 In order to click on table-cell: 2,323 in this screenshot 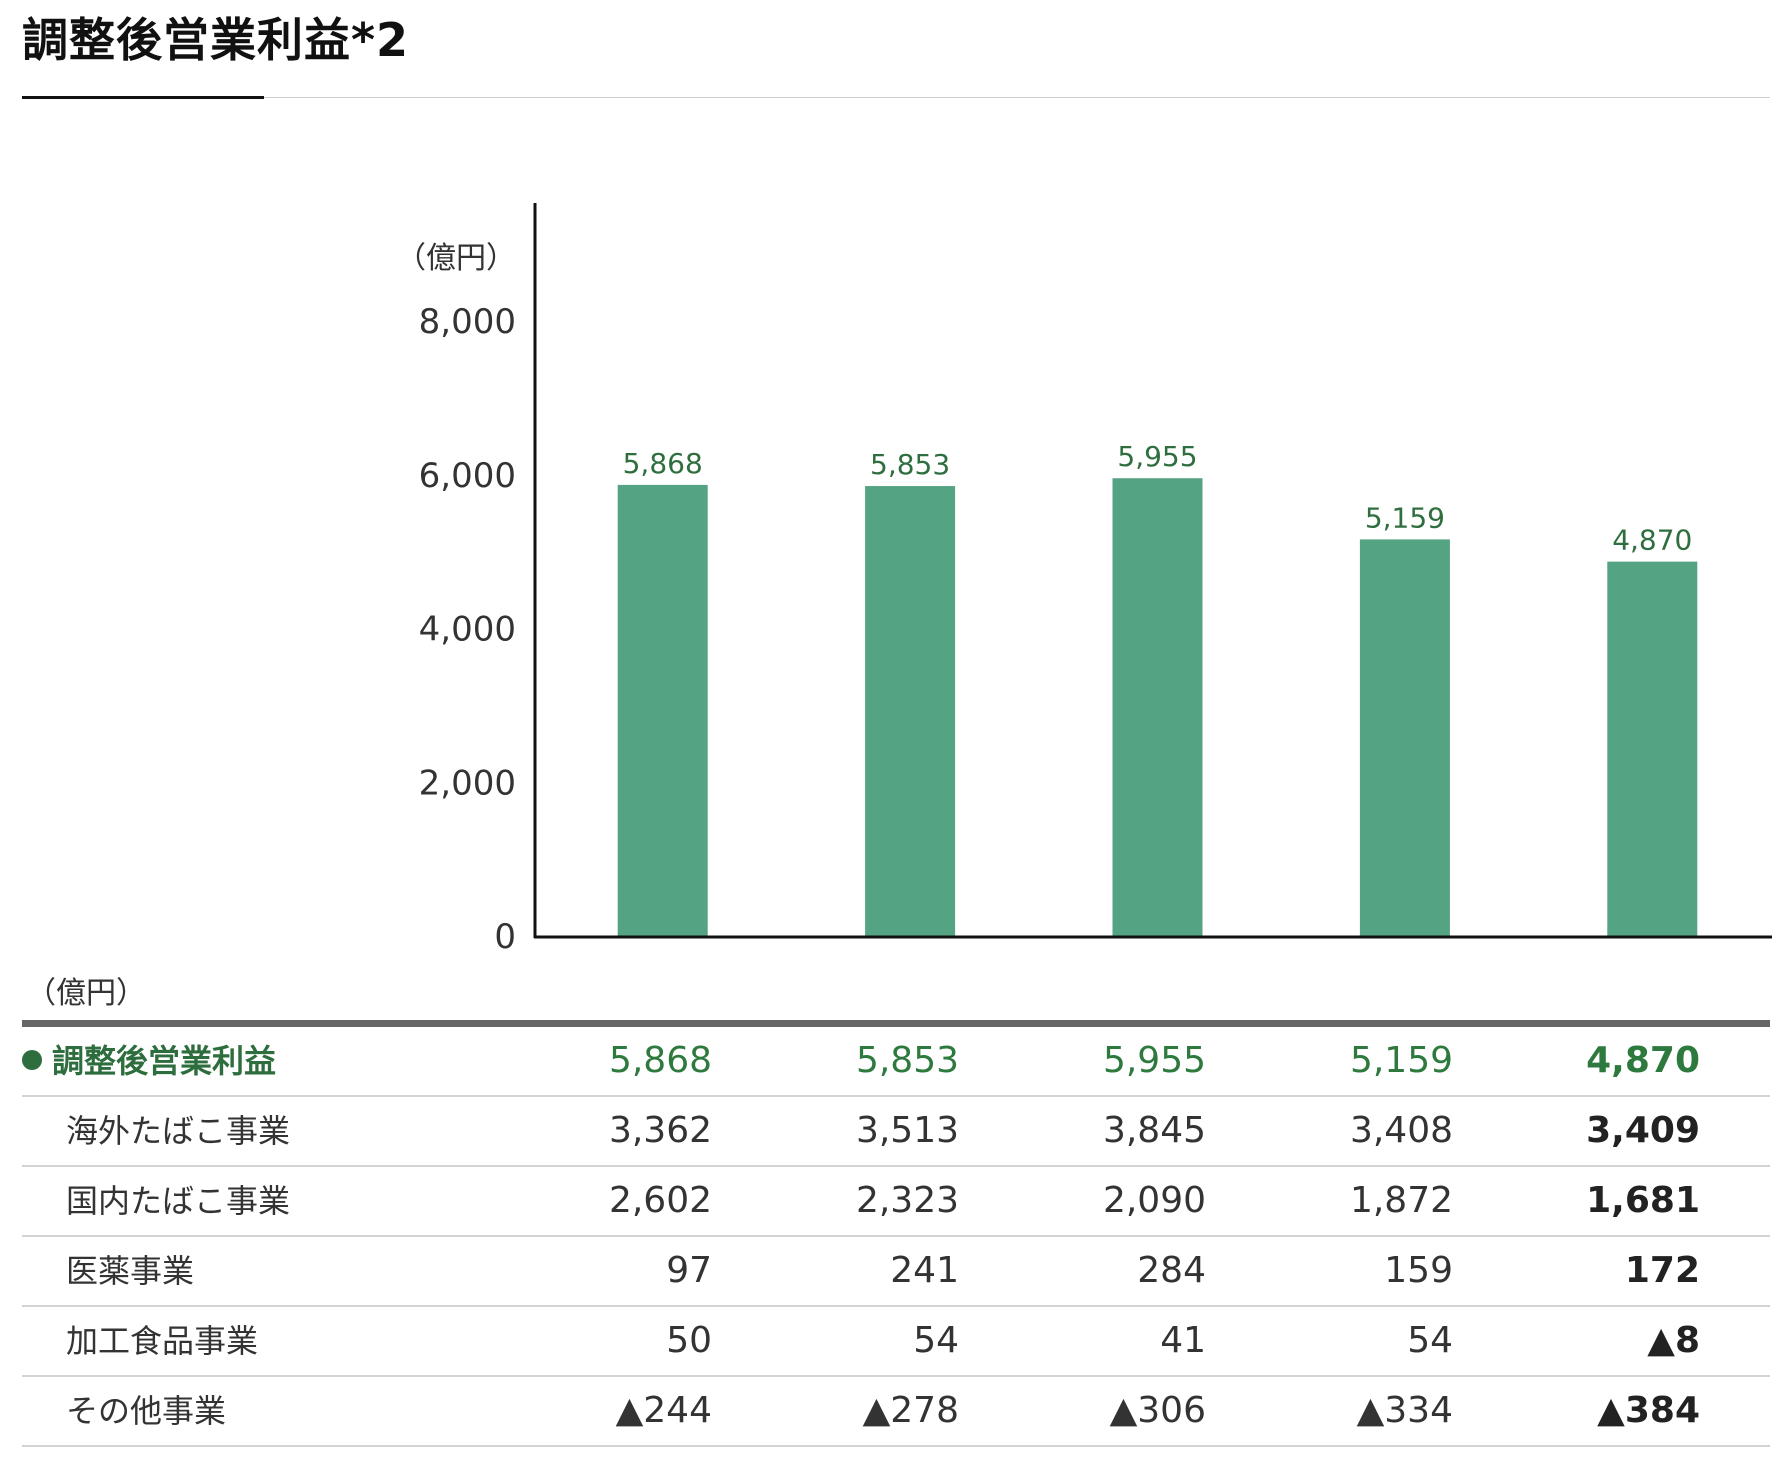, I will do `click(907, 1200)`.